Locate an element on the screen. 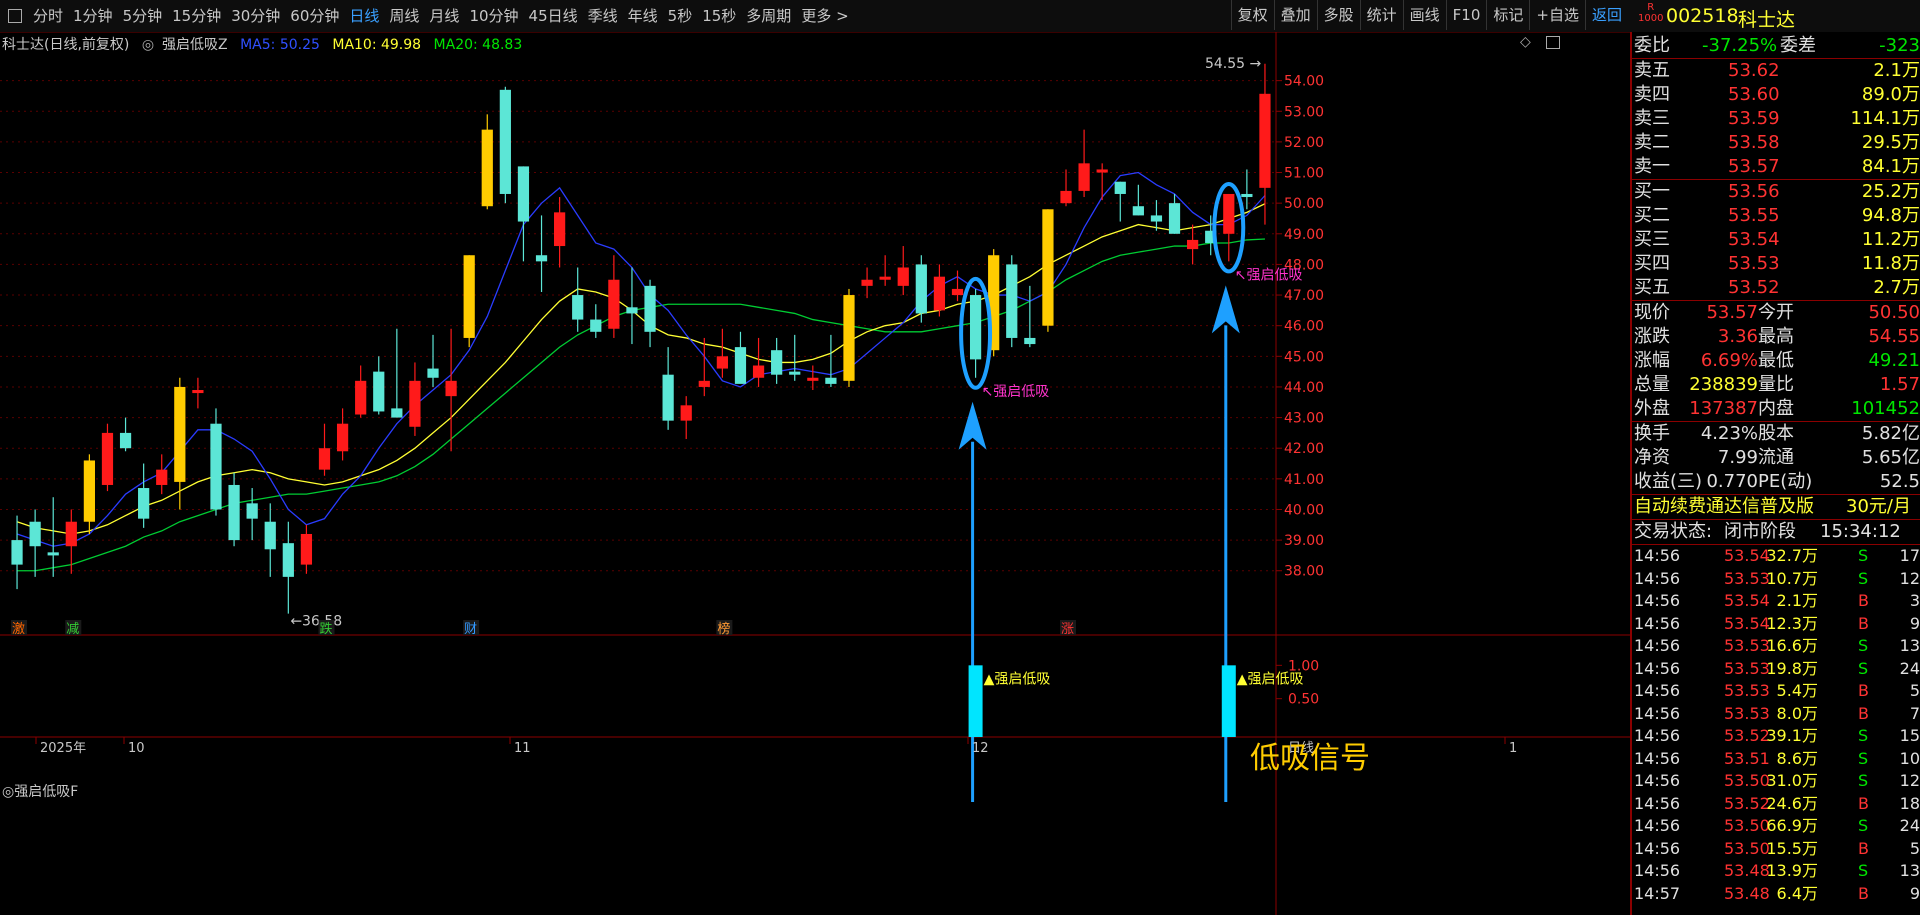 Image resolution: width=1920 pixels, height=915 pixels. tick-row: 14:56 53.54 32.7万 S 17 is located at coordinates (1776, 556).